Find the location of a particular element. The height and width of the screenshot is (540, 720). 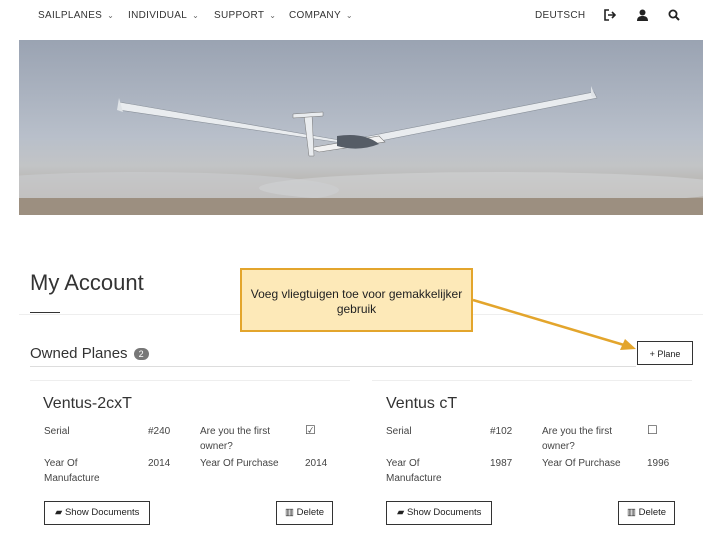

plane-name: Ventus-2cxT is located at coordinates (87, 403).